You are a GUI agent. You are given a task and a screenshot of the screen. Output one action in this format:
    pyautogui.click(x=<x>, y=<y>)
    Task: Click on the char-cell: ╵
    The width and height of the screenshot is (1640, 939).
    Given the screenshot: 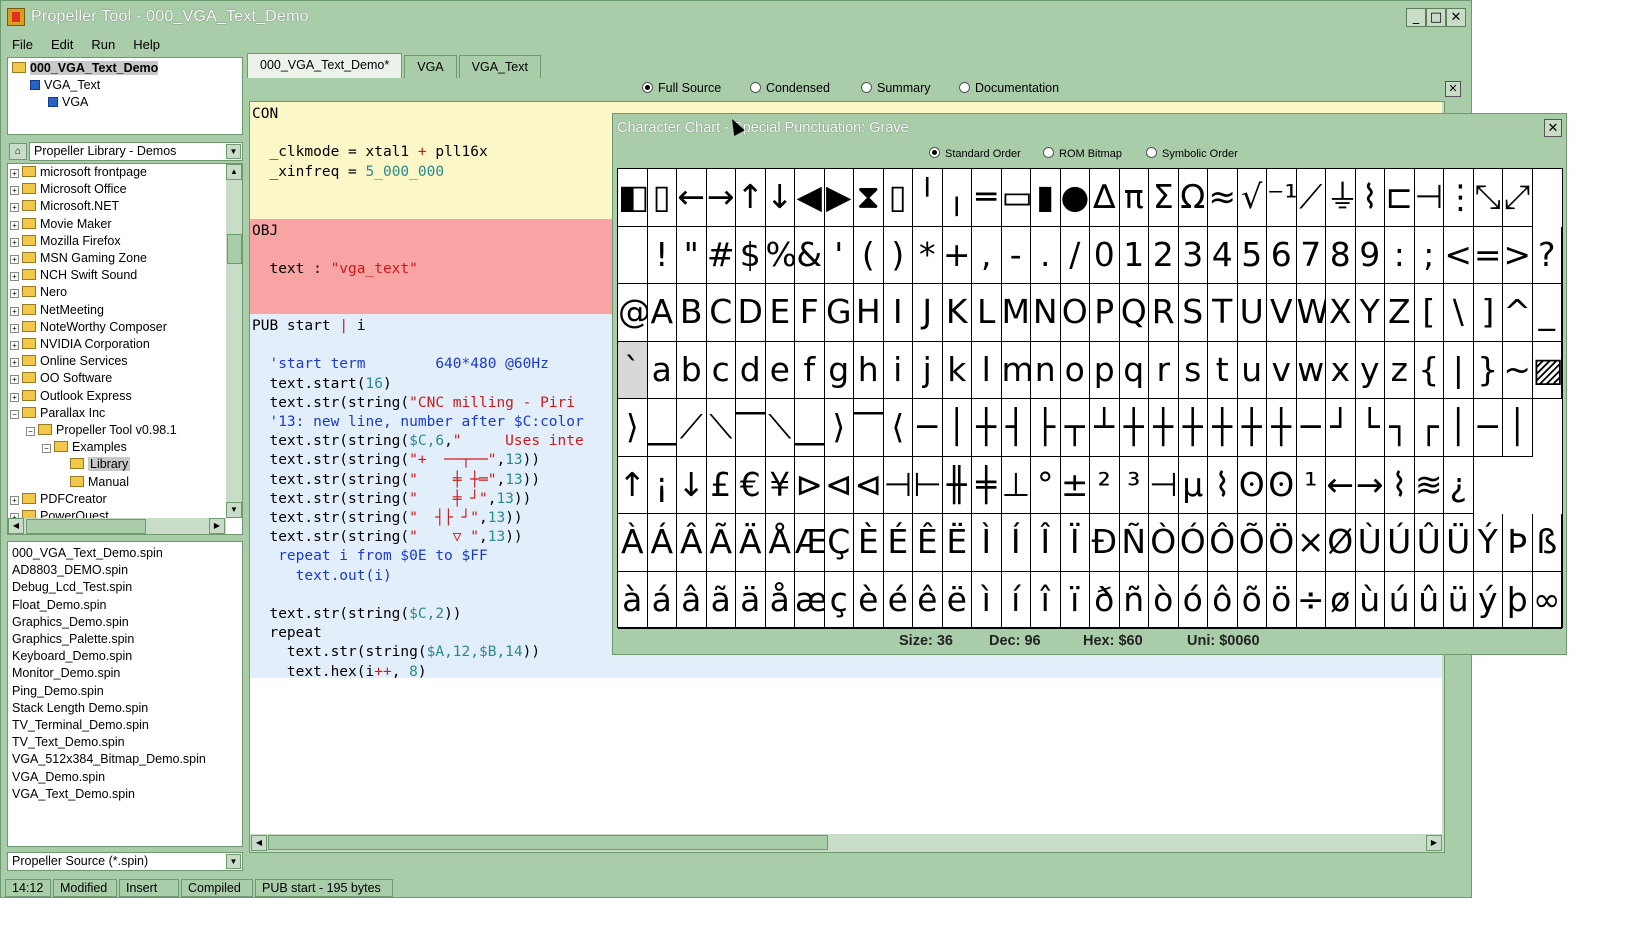 What is the action you would take?
    pyautogui.click(x=928, y=198)
    